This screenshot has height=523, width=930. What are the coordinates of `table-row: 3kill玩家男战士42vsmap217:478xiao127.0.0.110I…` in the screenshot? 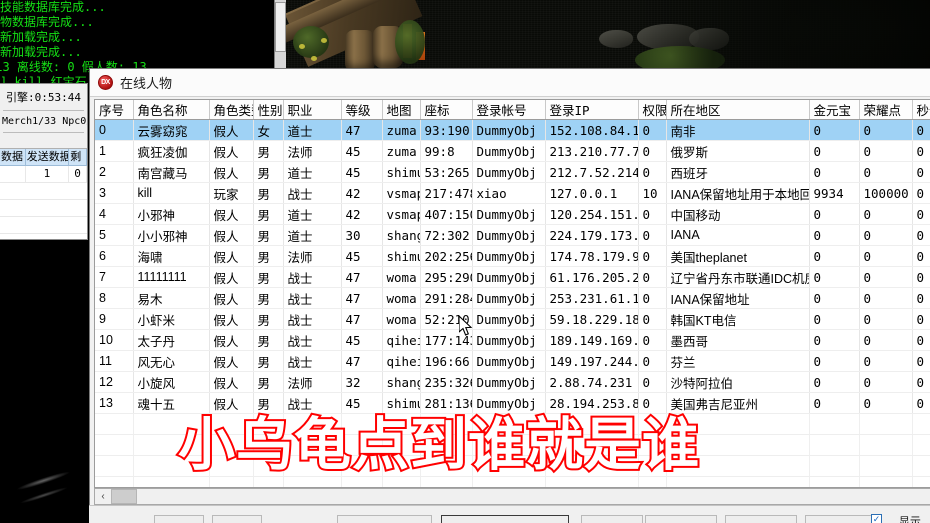 It's located at (512, 193).